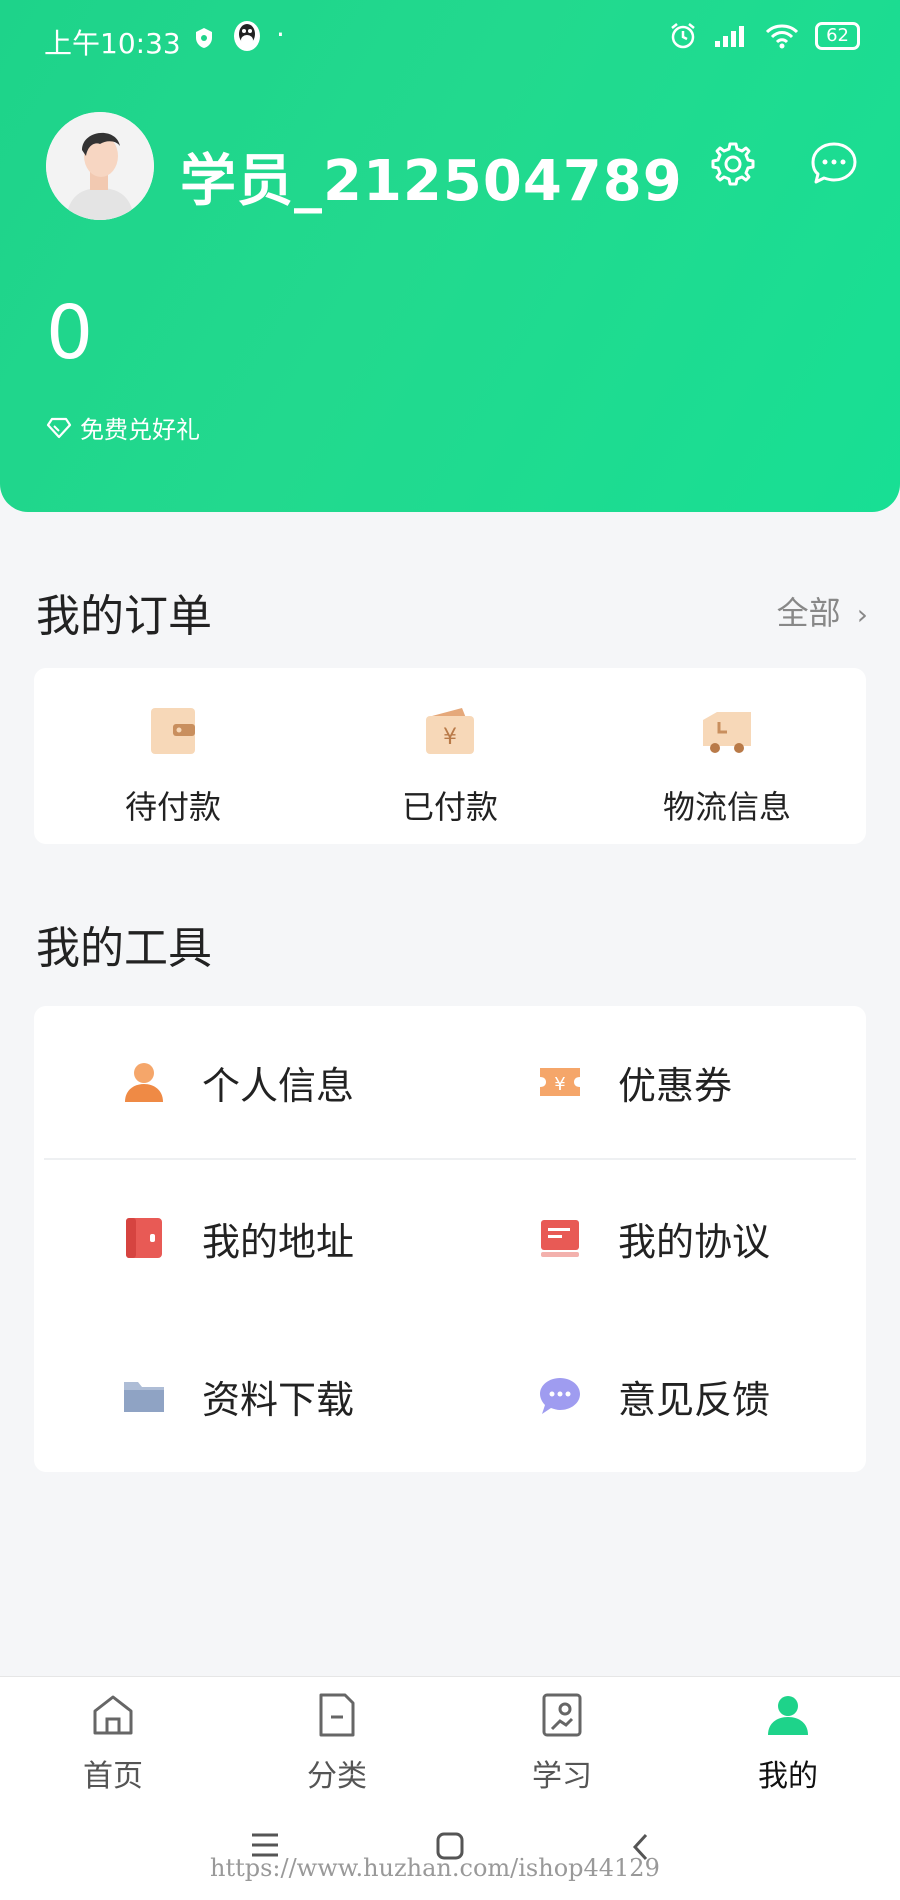 This screenshot has height=1900, width=900. What do you see at coordinates (560, 1396) in the screenshot?
I see `feedback-bubble-icon` at bounding box center [560, 1396].